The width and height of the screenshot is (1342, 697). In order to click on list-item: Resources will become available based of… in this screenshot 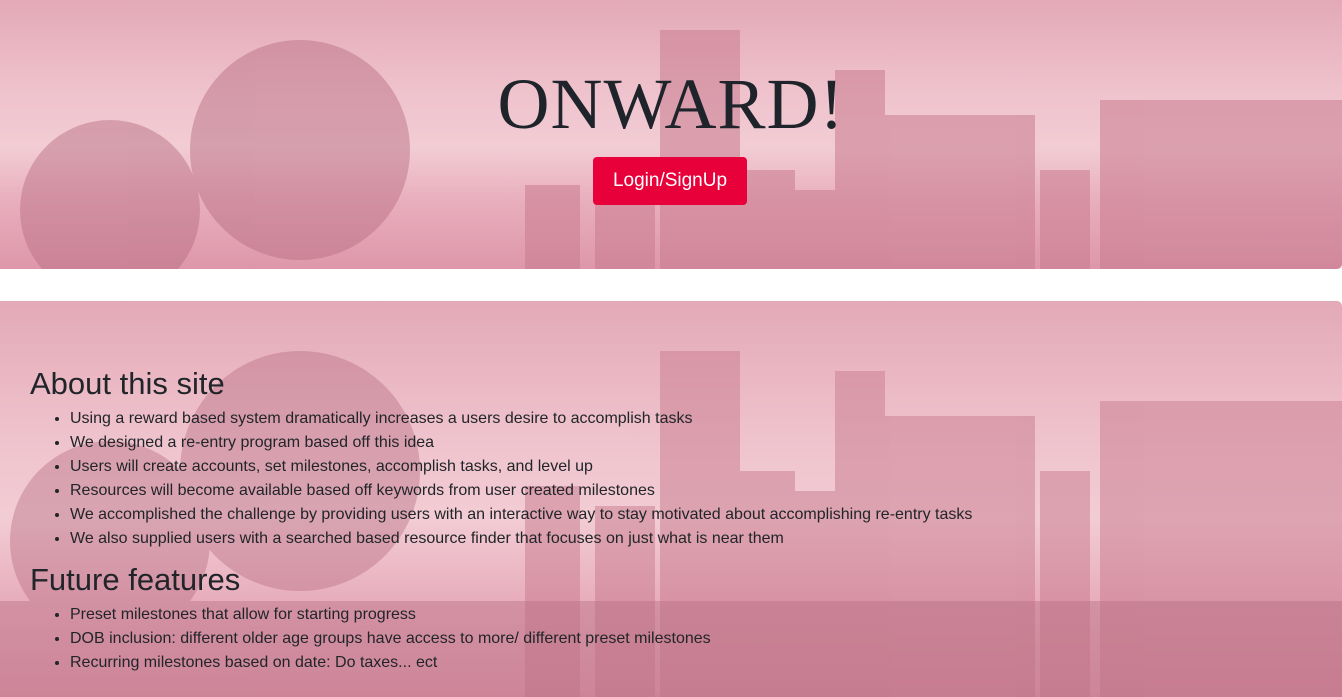, I will do `click(600, 491)`.